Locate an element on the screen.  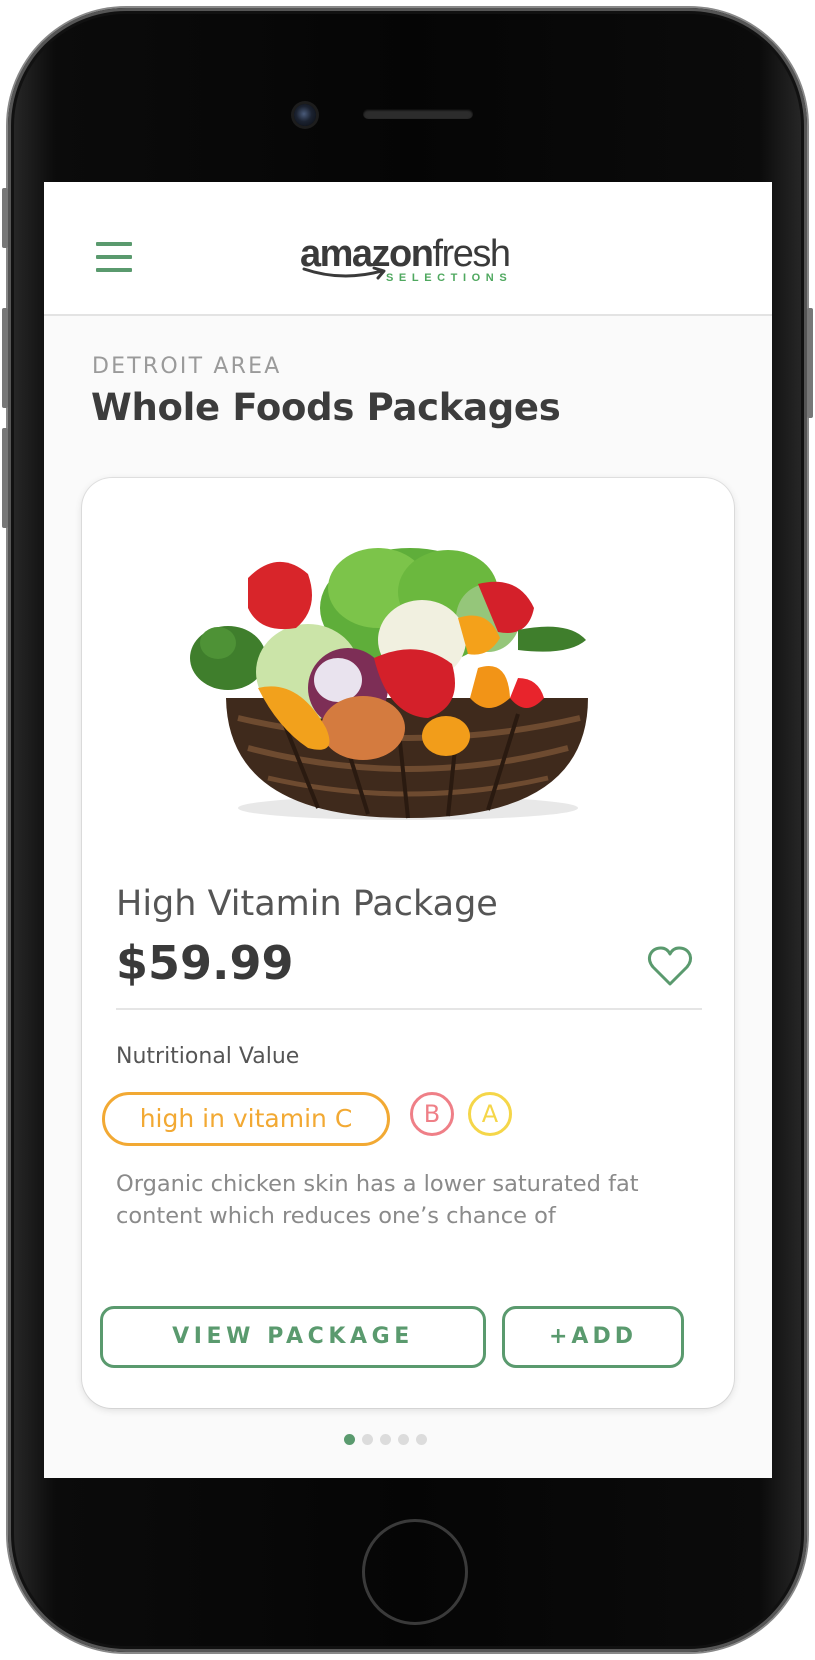
heart-icon is located at coordinates (670, 966).